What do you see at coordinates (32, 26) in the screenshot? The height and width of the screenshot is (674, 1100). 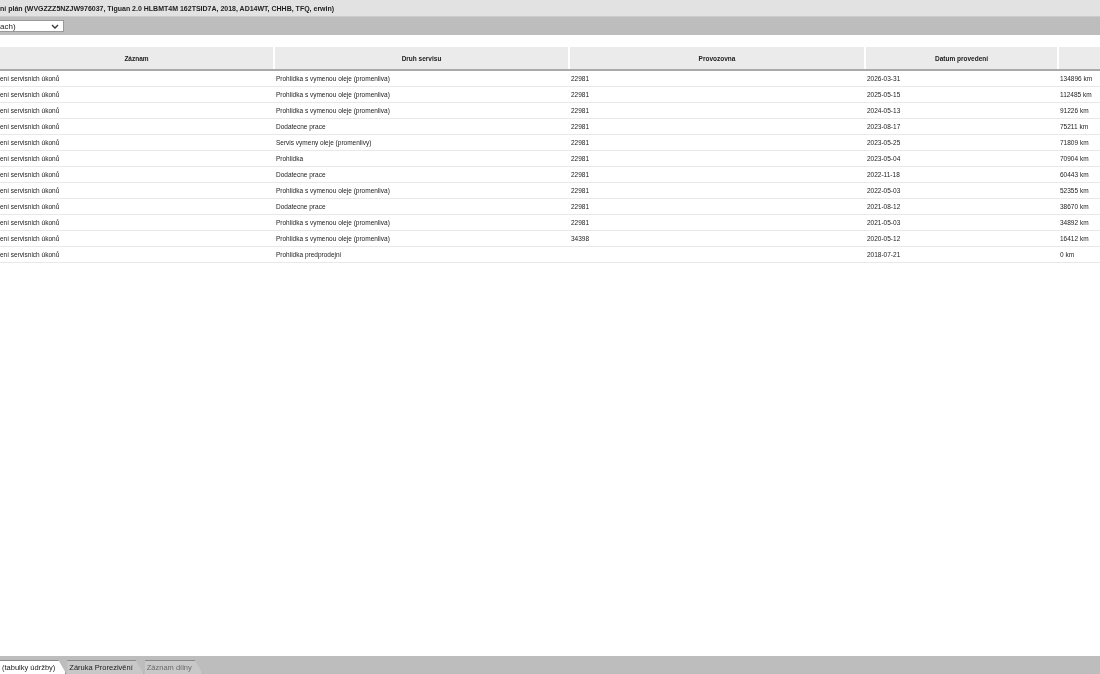 I see `filter-dropdown: ach)` at bounding box center [32, 26].